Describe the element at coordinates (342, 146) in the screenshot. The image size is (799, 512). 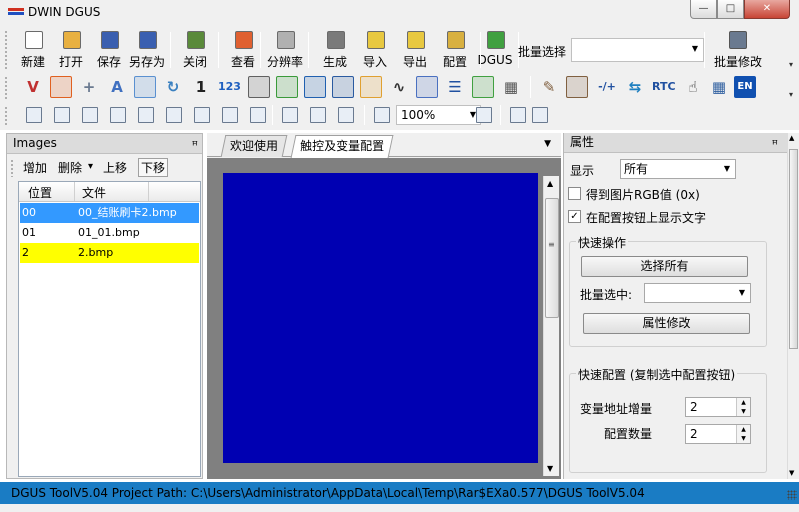
I see `tab-touch-variable-config: 触控及变量配置` at that location.